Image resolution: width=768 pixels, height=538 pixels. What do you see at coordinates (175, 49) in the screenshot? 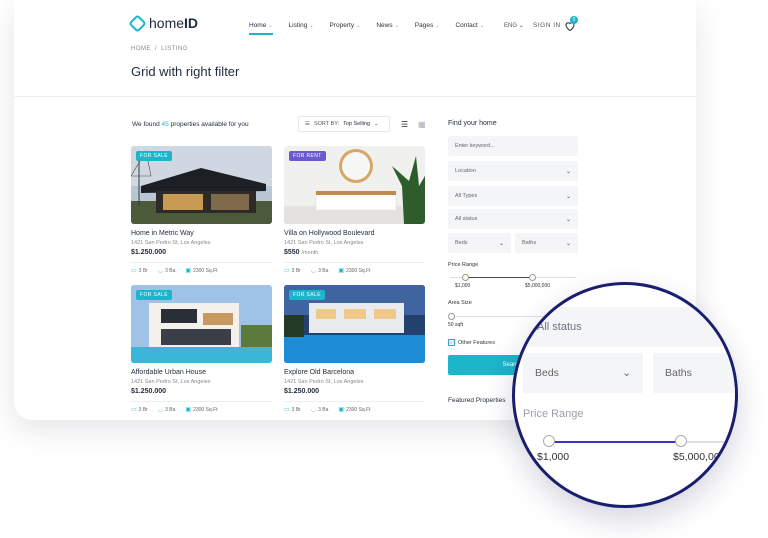
I see `breadcrumb-current: LISTING` at bounding box center [175, 49].